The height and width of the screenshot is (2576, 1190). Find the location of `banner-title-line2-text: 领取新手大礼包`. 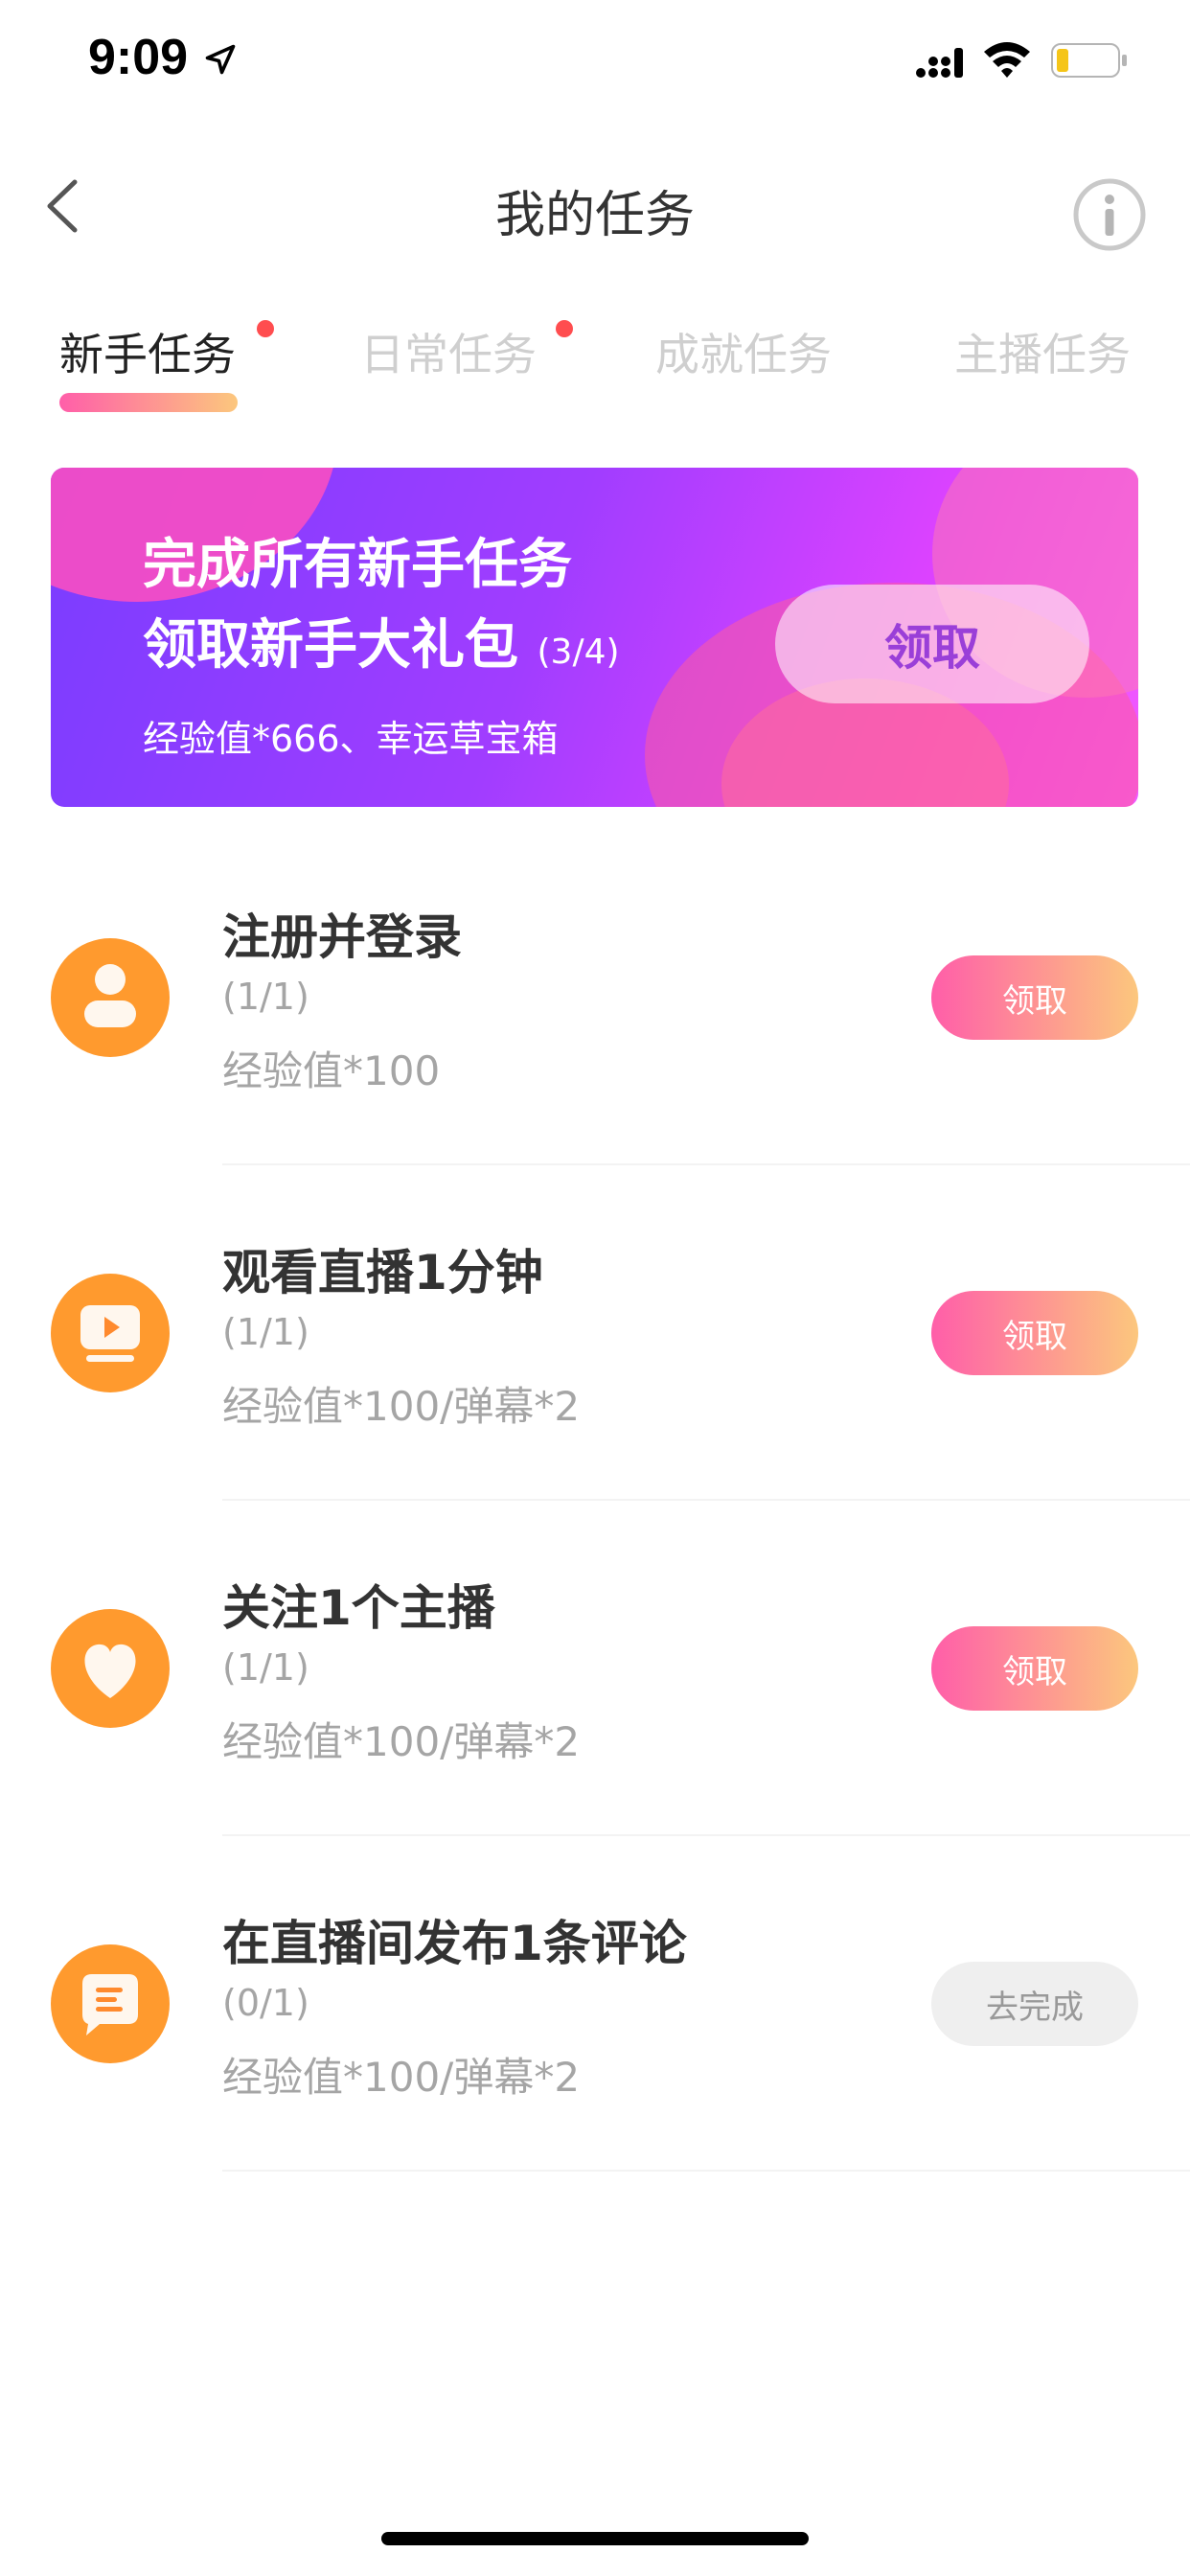

banner-title-line2-text: 领取新手大礼包 is located at coordinates (331, 645).